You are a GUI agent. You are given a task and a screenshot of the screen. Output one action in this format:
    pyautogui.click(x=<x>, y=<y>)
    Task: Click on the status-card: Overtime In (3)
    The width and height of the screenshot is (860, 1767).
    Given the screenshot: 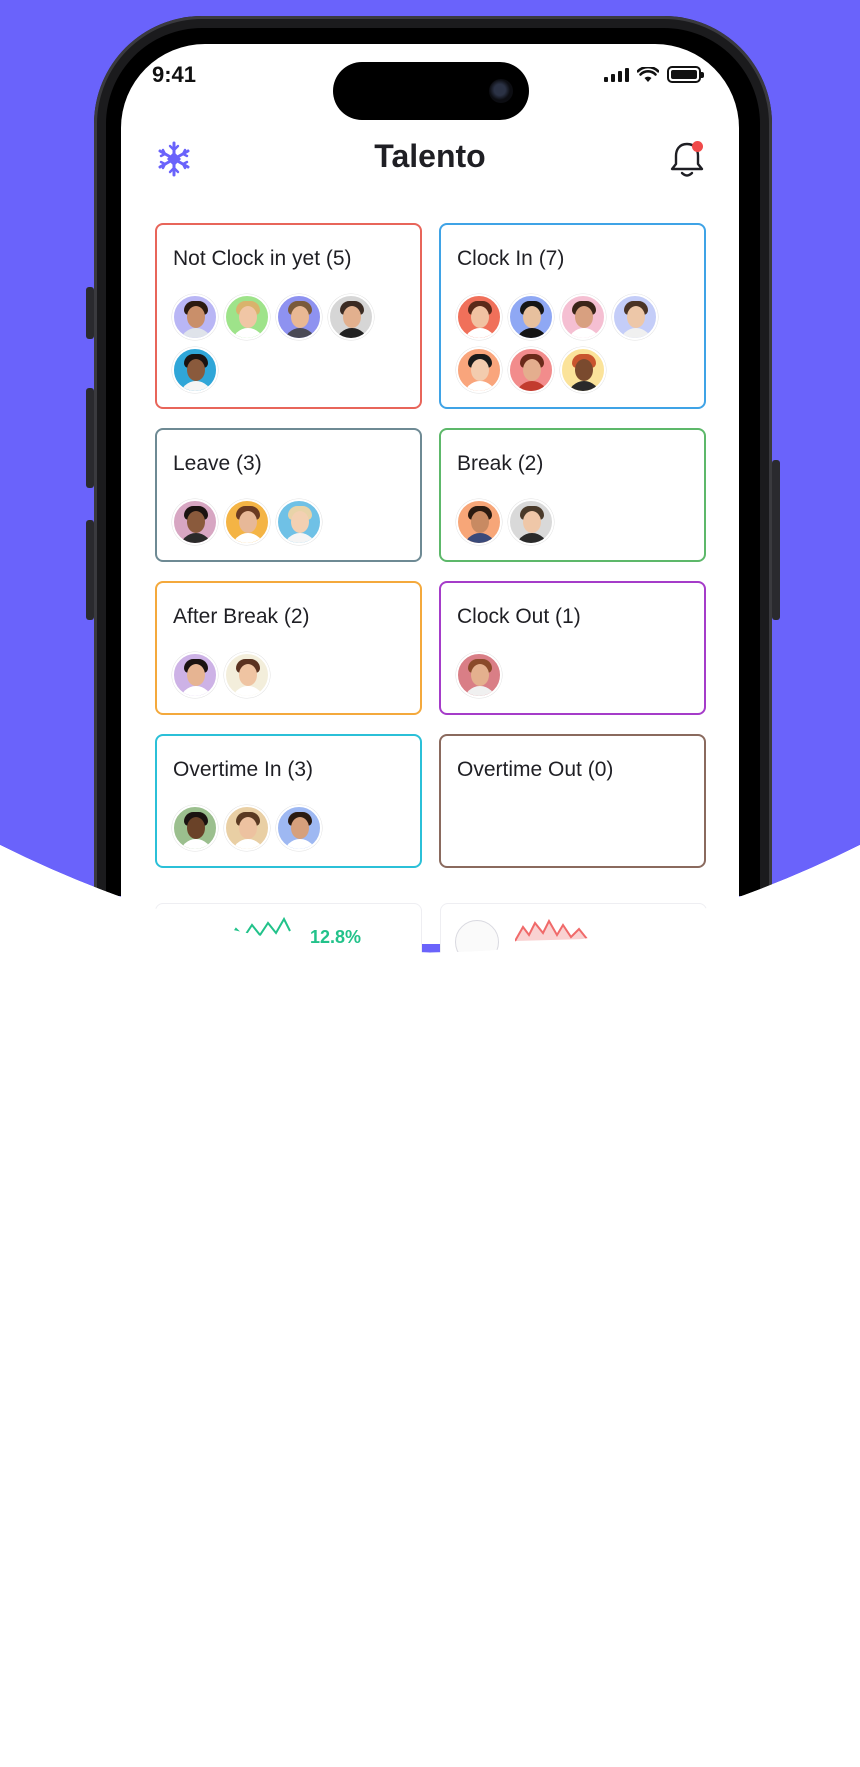 What is the action you would take?
    pyautogui.click(x=288, y=801)
    